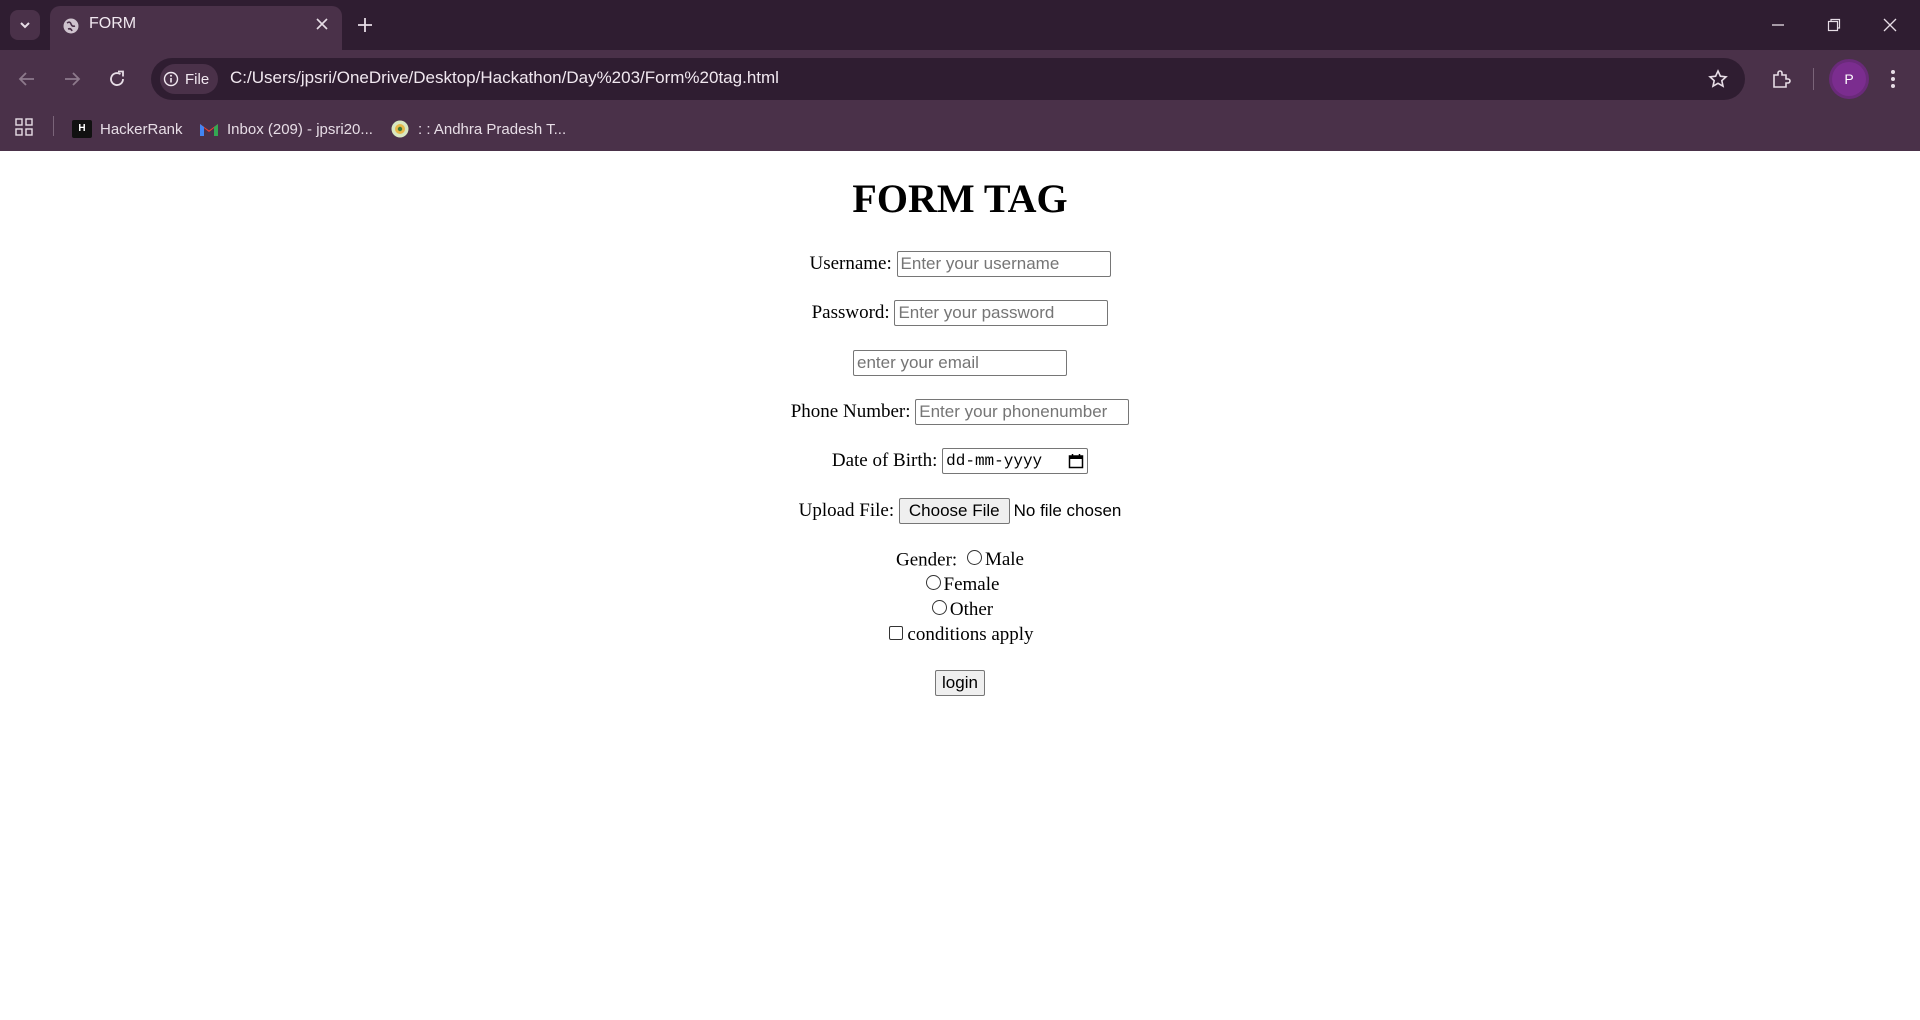 The height and width of the screenshot is (1020, 1920). I want to click on gender-male-radio, so click(974, 558).